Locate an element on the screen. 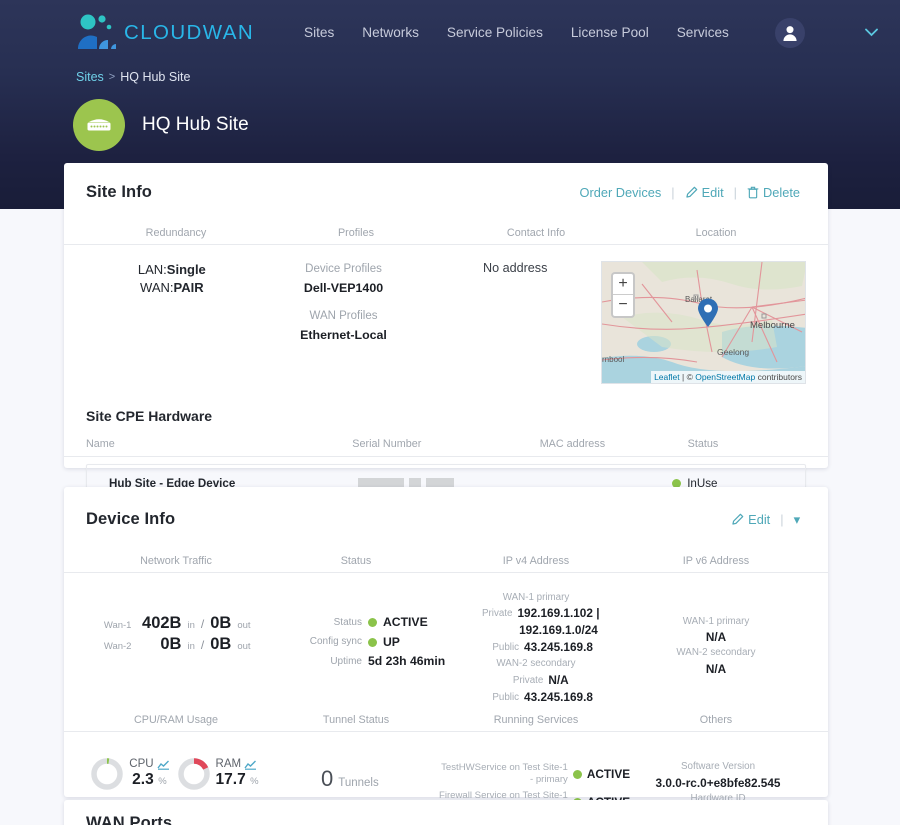 The image size is (900, 825). breadcrumb-link-sites: Sites is located at coordinates (90, 77).